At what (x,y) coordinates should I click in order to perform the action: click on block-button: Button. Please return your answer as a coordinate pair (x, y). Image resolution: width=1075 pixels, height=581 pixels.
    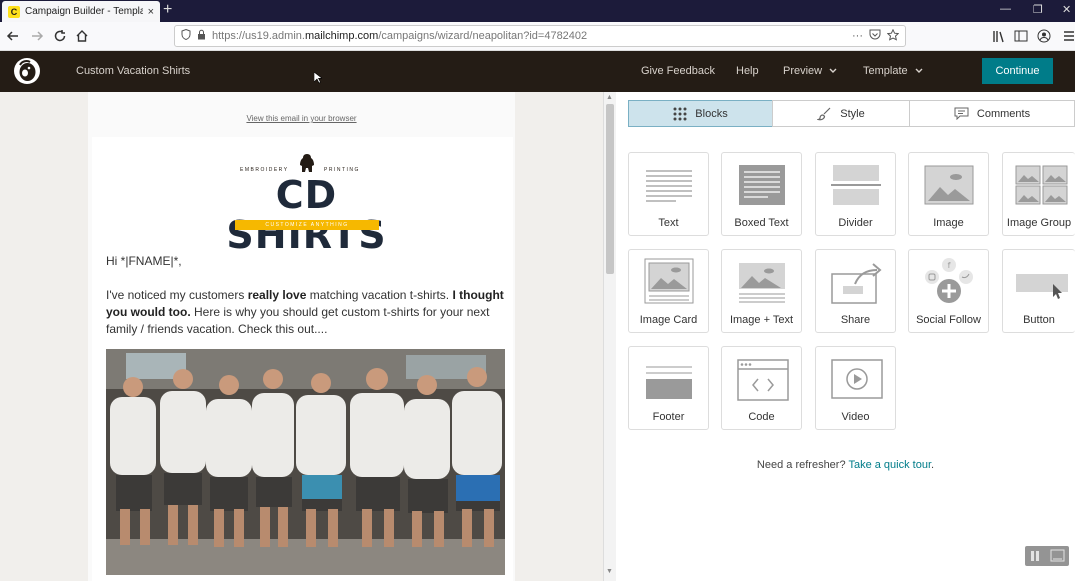
    Looking at the image, I should click on (1038, 291).